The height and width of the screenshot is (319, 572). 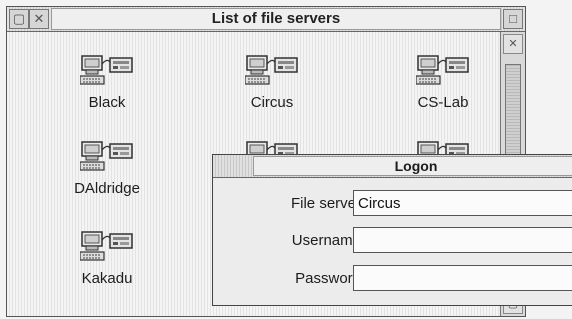 I want to click on fileserver-label: File server, so click(x=325, y=203).